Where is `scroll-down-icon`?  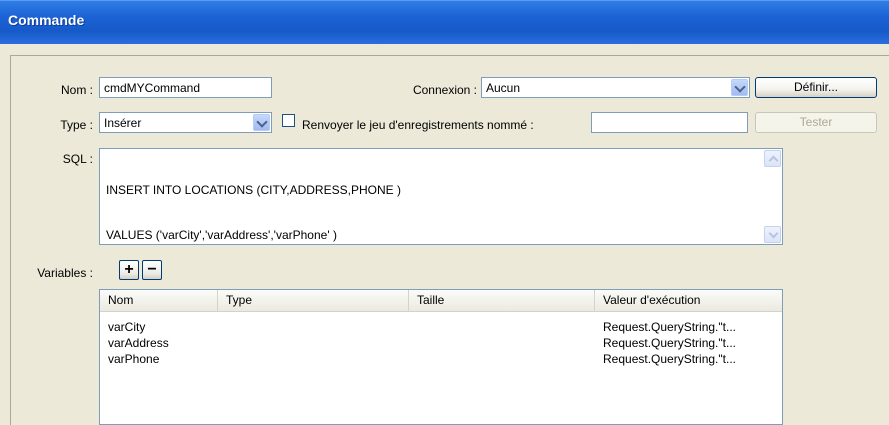 scroll-down-icon is located at coordinates (772, 234).